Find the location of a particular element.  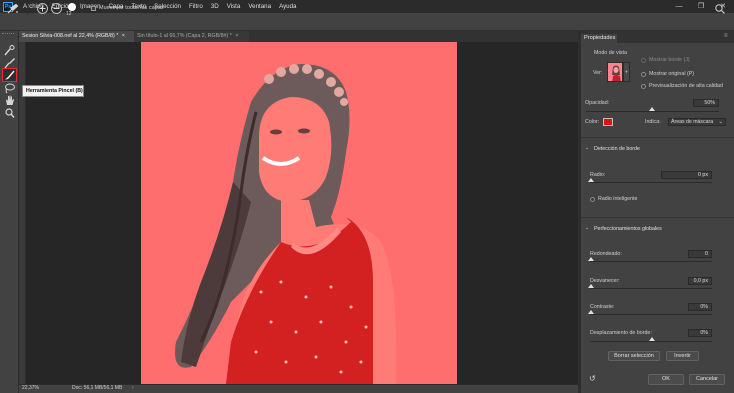

global-refinements-title: Perfeccionamientos globales is located at coordinates (628, 229).